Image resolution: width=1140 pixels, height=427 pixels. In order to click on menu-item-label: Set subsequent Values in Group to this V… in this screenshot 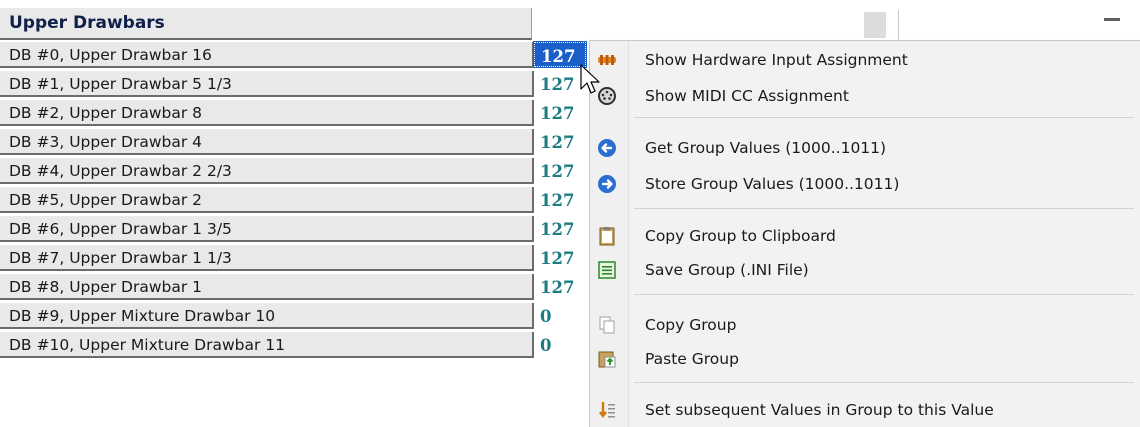, I will do `click(819, 410)`.